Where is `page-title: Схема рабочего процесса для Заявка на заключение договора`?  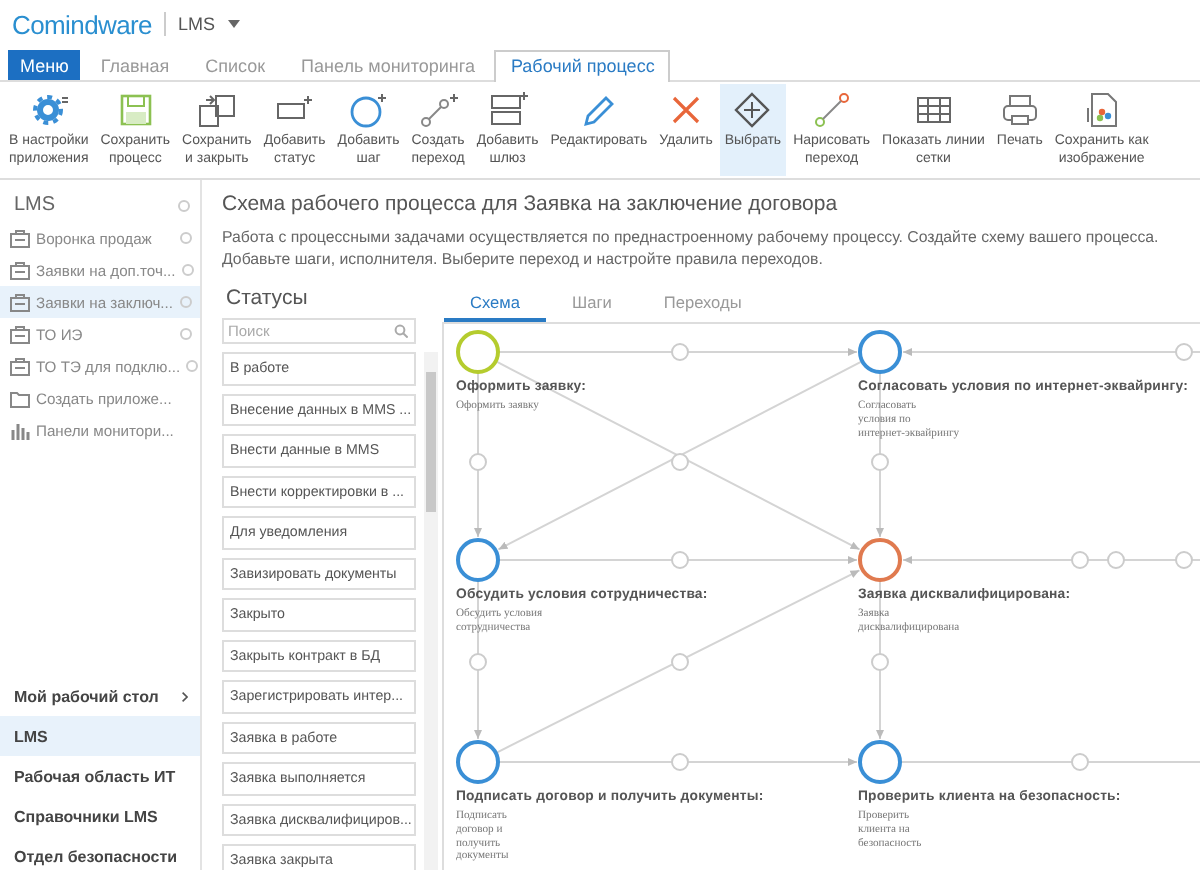
page-title: Схема рабочего процесса для Заявка на заключение договора is located at coordinates (531, 204).